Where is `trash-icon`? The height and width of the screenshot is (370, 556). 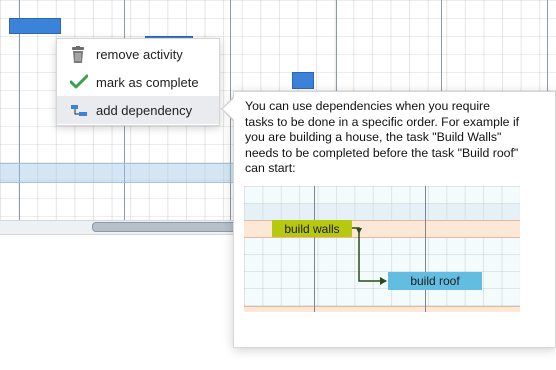 trash-icon is located at coordinates (78, 54).